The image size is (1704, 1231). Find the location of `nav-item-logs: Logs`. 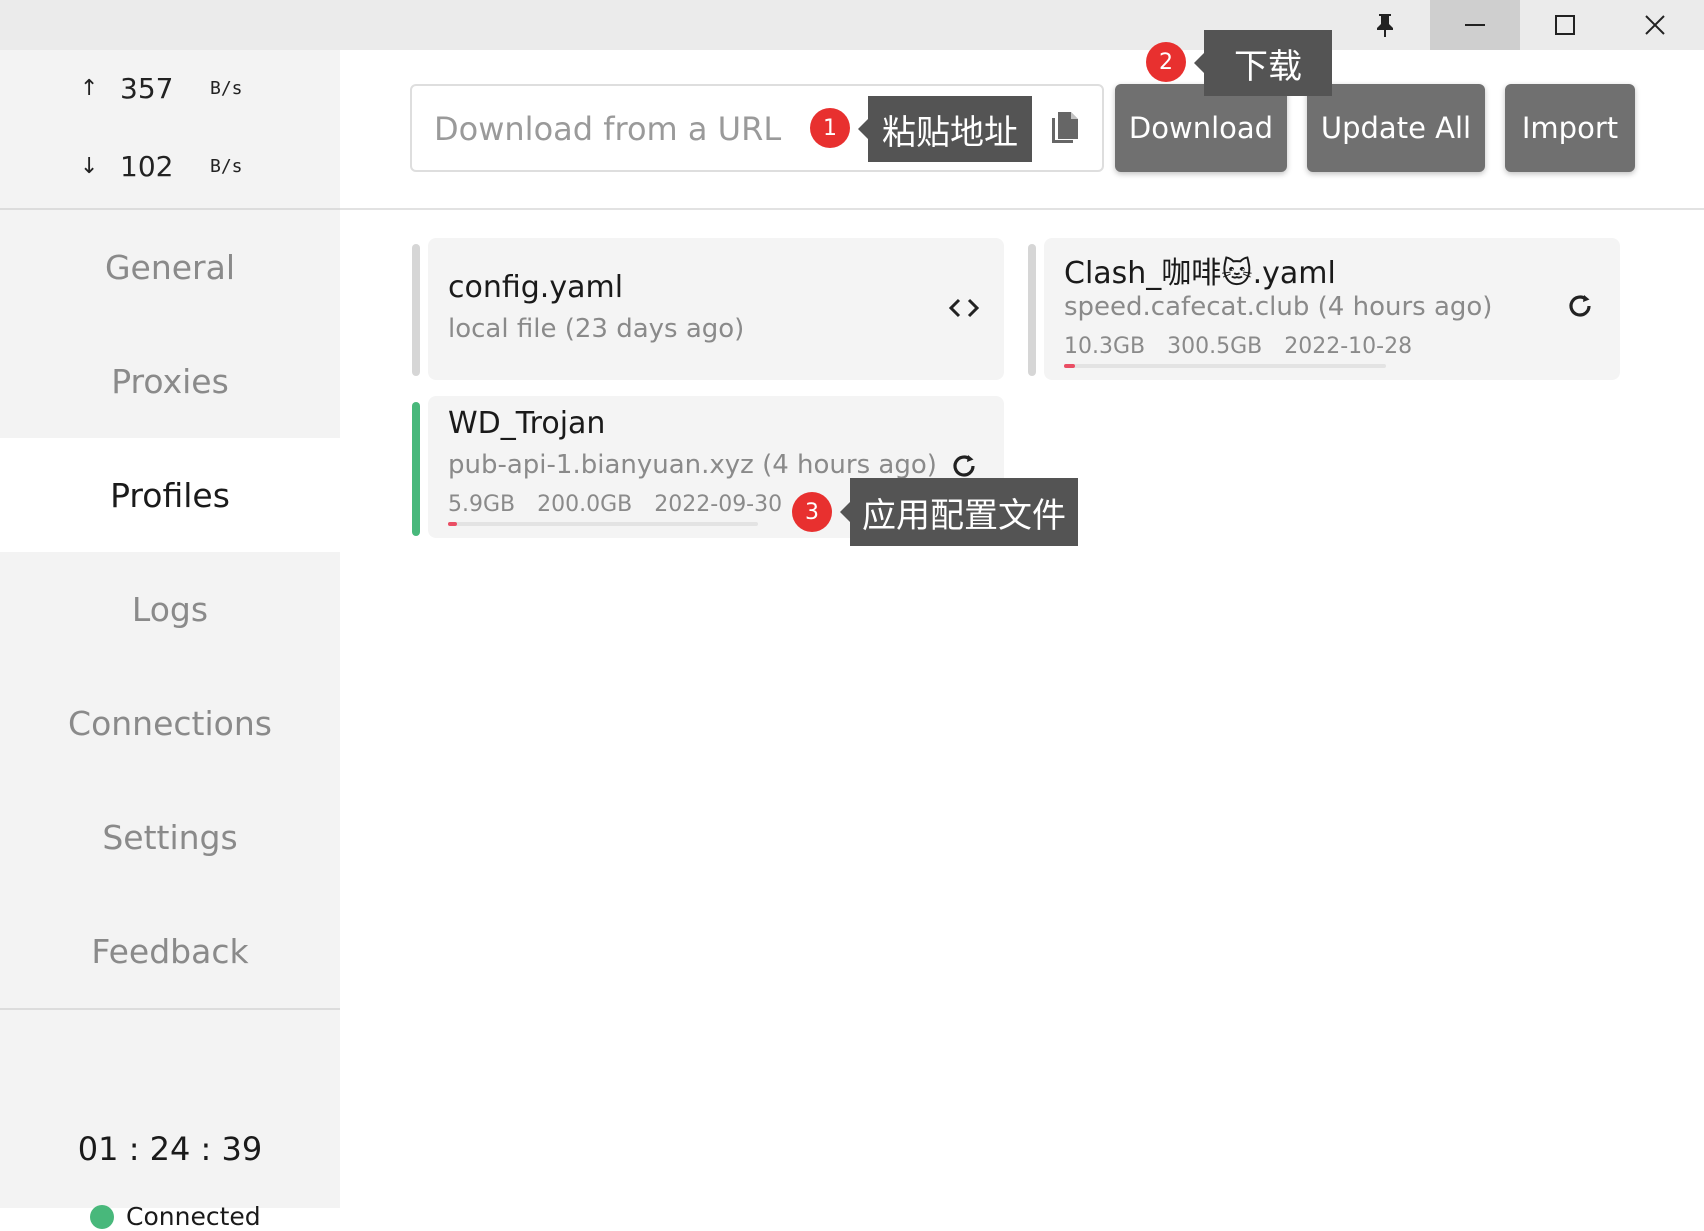

nav-item-logs: Logs is located at coordinates (170, 609).